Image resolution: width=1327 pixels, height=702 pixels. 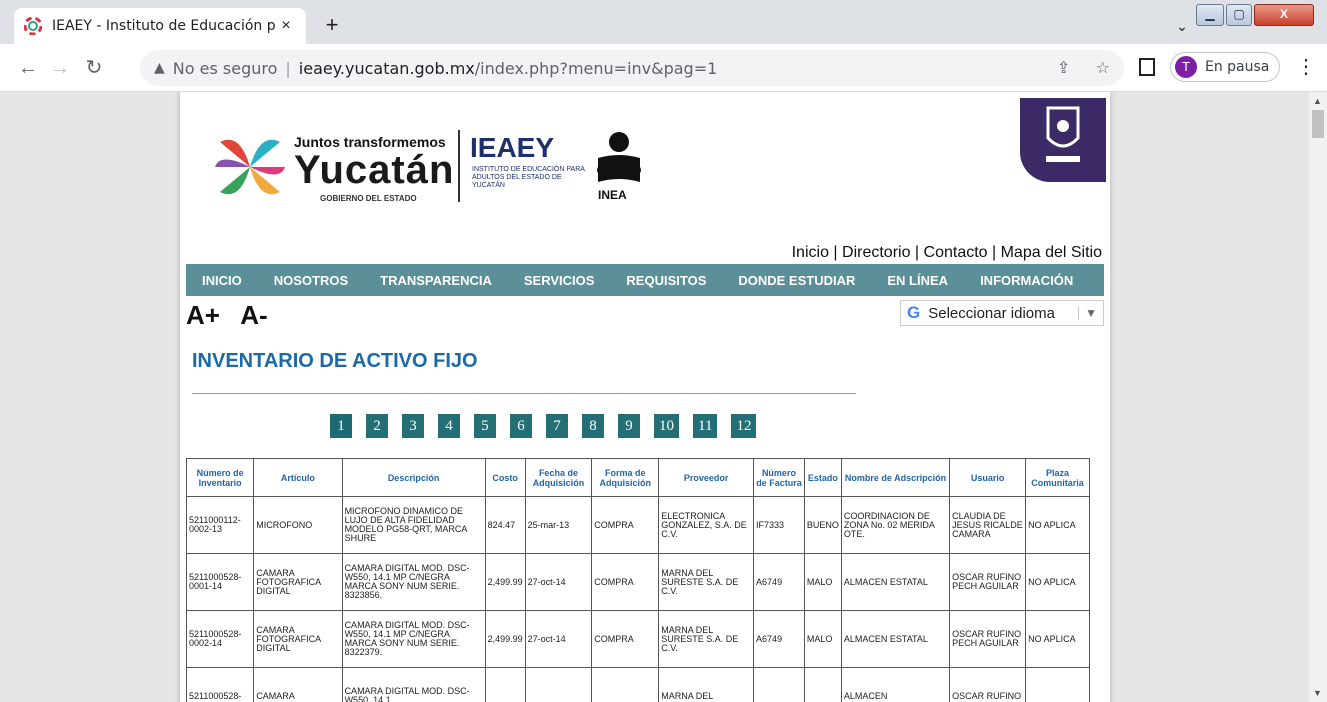 I want to click on tab-close-icon: ×, so click(x=286, y=26).